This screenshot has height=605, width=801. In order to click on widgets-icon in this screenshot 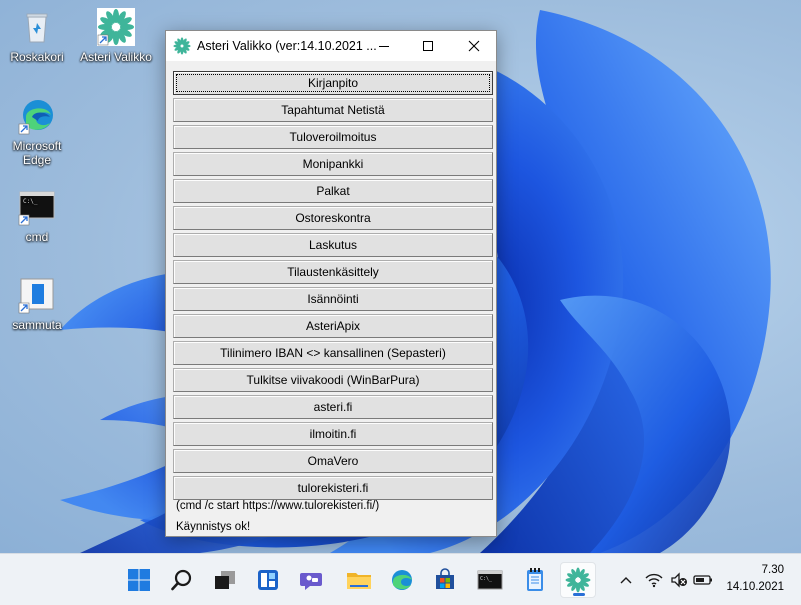, I will do `click(268, 580)`.